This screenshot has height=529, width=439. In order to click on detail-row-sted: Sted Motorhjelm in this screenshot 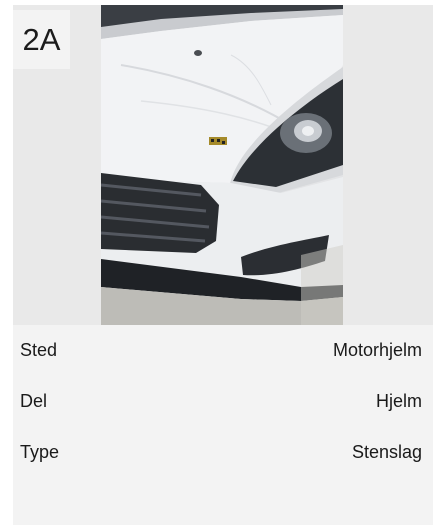, I will do `click(221, 350)`.